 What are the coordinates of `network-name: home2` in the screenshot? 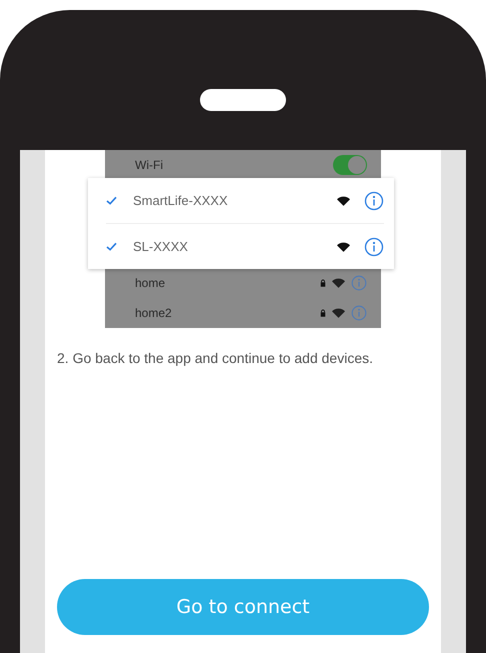 It's located at (153, 313).